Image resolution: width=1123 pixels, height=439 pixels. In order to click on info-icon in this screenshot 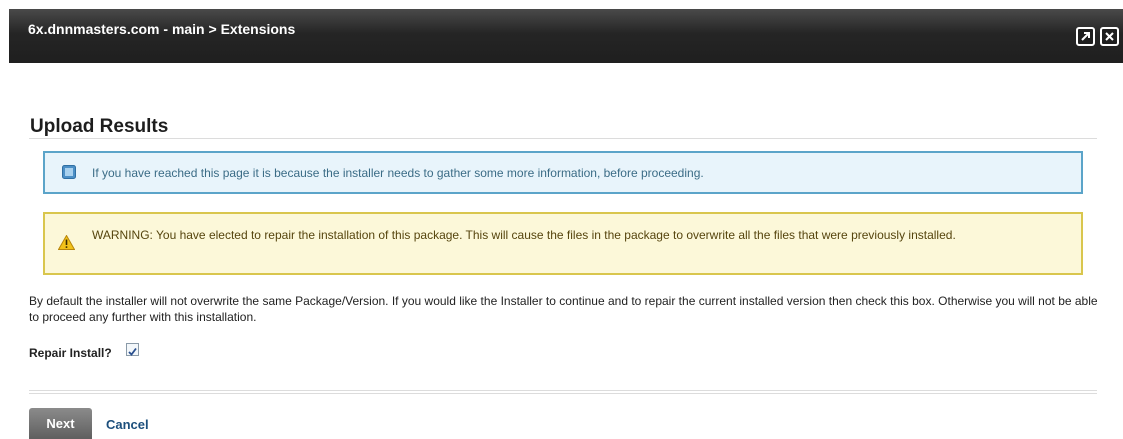, I will do `click(69, 172)`.